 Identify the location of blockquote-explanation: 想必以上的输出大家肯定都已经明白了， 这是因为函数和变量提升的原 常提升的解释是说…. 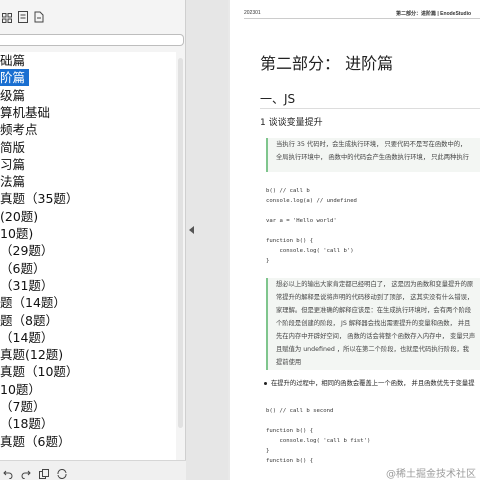
(373, 324).